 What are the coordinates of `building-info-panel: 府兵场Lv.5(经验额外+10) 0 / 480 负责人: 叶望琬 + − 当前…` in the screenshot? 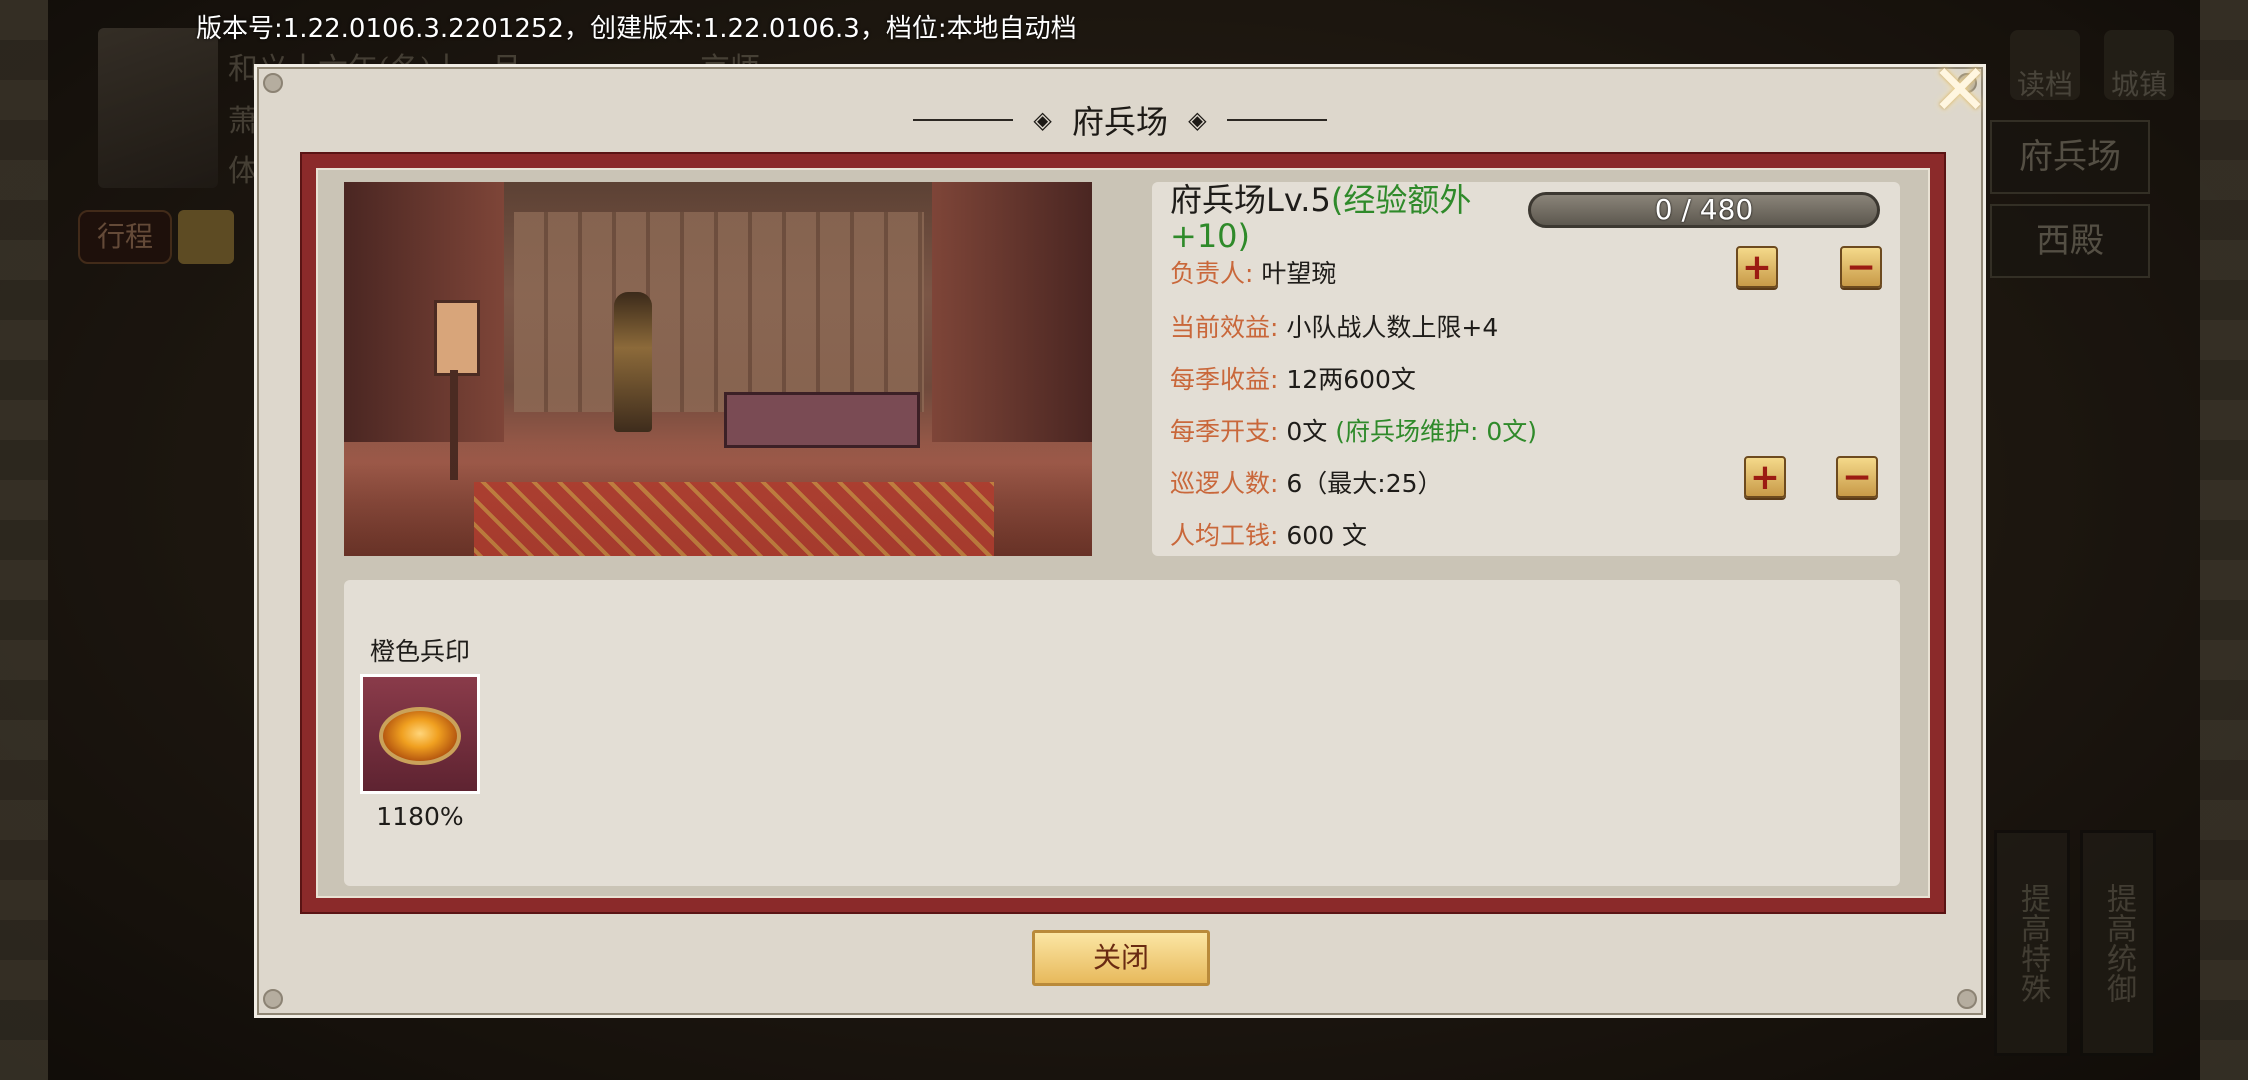 It's located at (1526, 369).